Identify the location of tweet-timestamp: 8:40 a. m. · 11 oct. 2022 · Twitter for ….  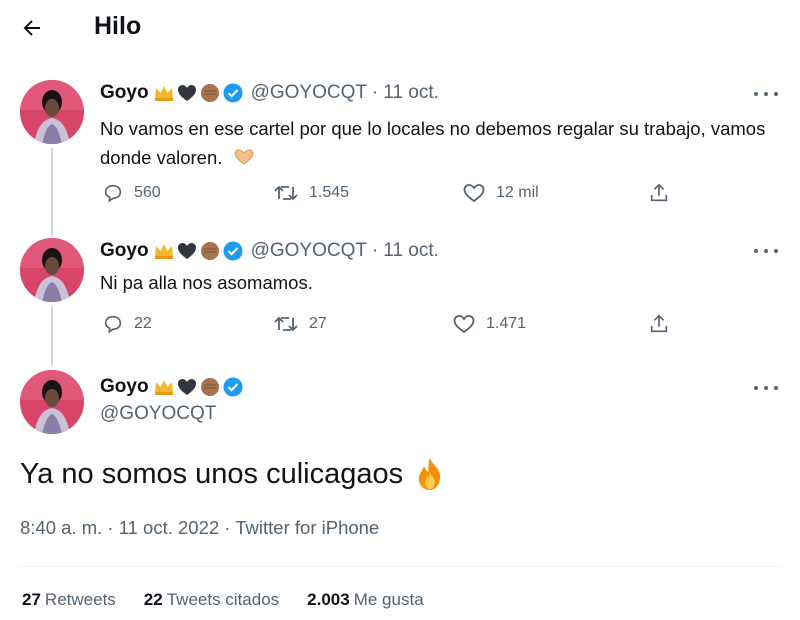
(199, 528).